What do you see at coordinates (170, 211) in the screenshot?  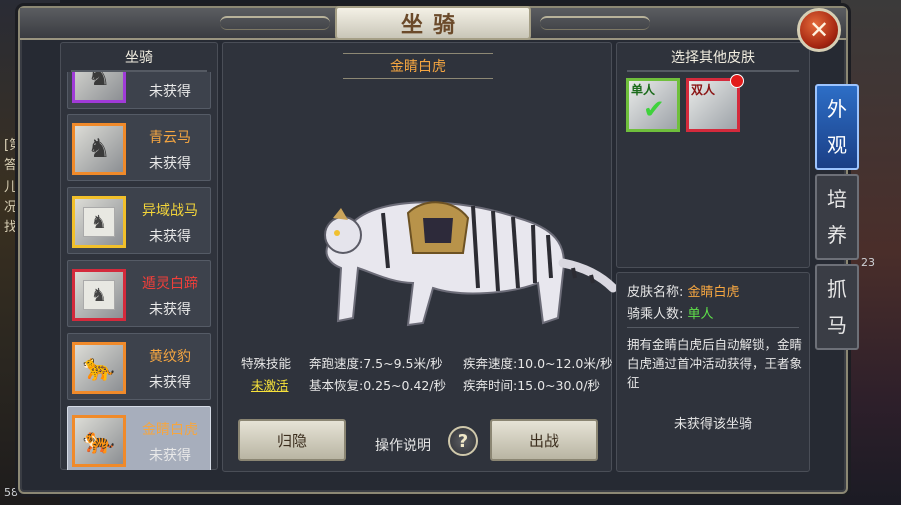 I see `mount-name: 异域战马` at bounding box center [170, 211].